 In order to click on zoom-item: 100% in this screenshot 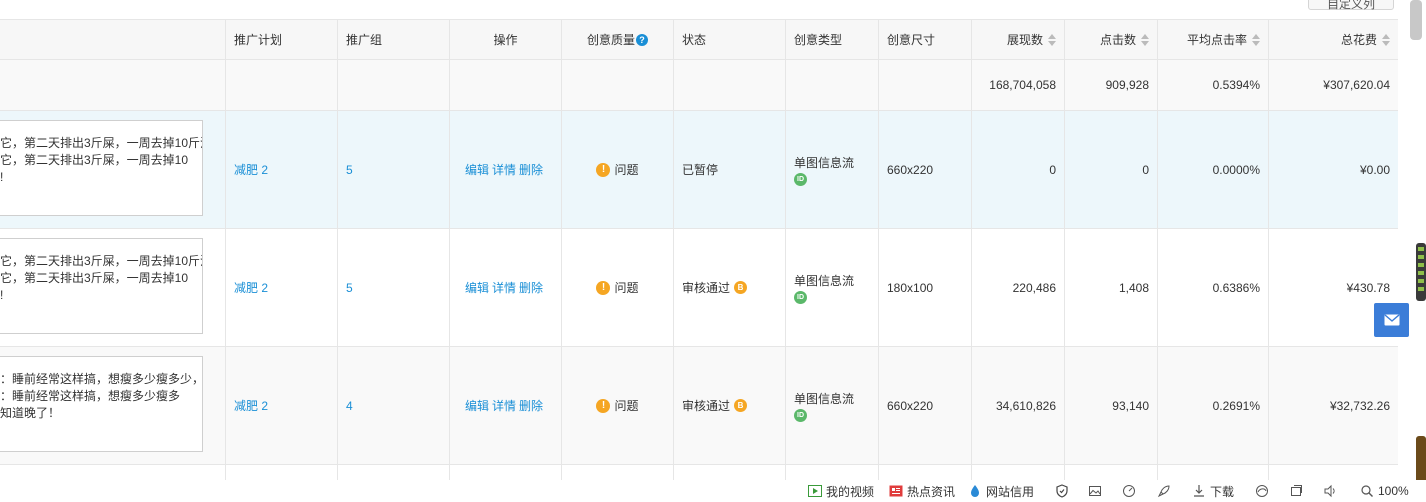, I will do `click(1384, 491)`.